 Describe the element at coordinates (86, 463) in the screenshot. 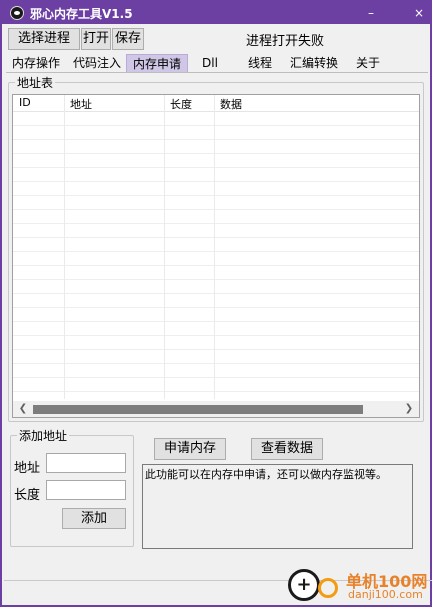

I see `address-input` at that location.